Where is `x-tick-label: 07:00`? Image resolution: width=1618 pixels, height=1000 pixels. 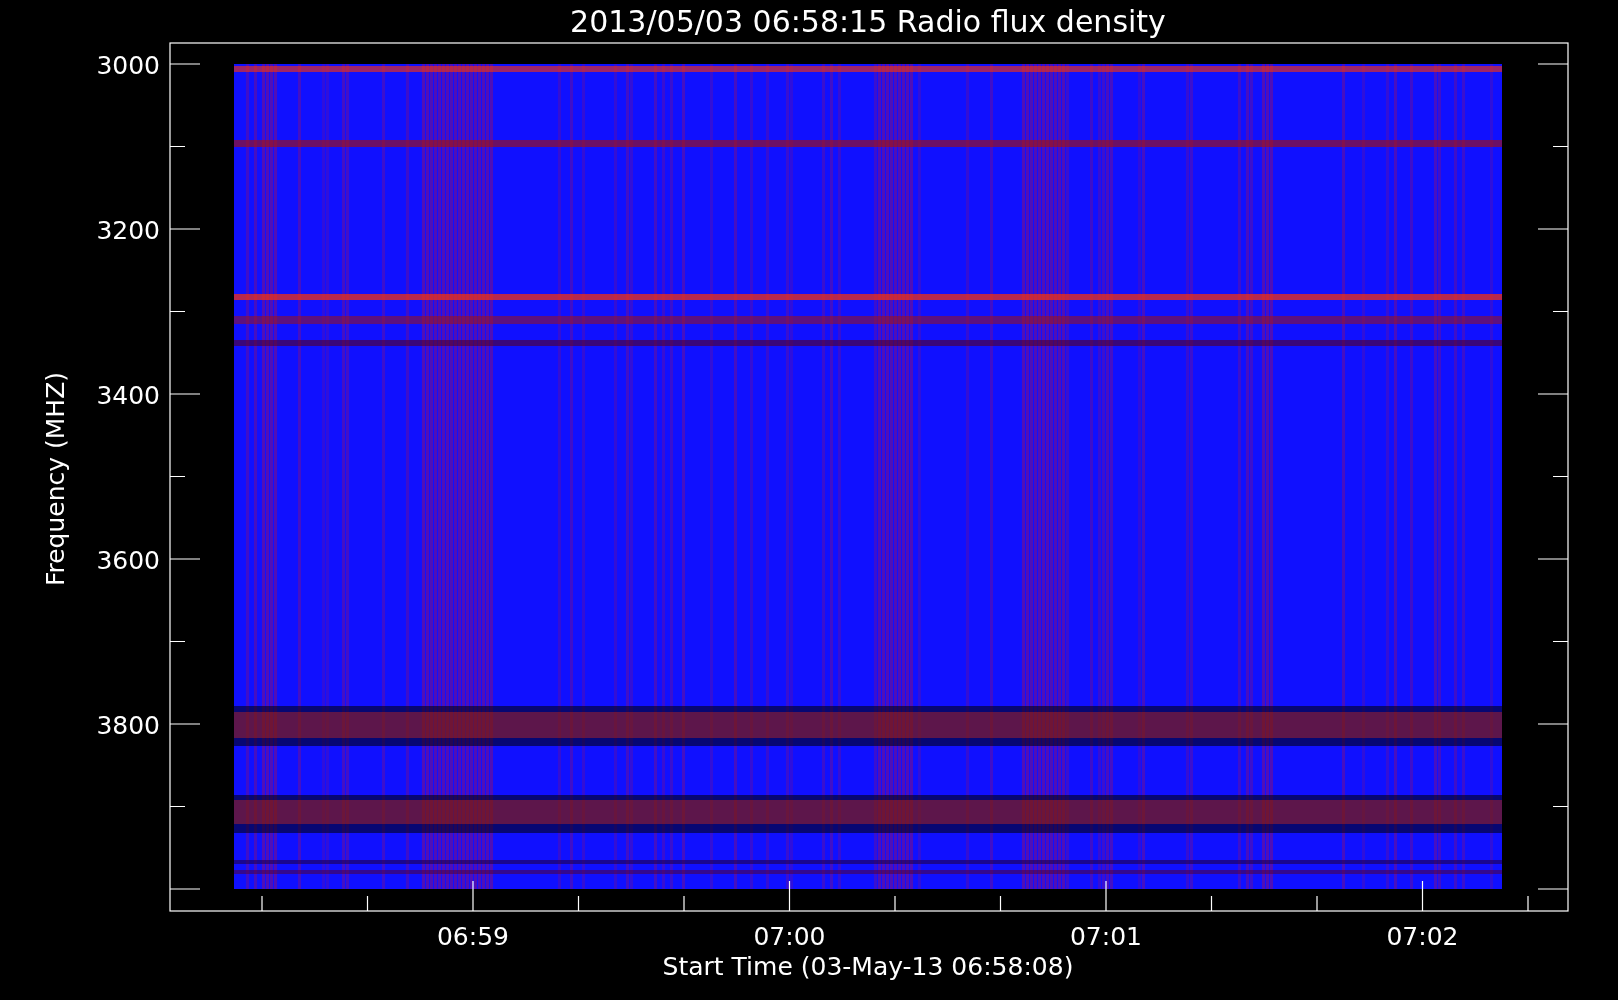 x-tick-label: 07:00 is located at coordinates (789, 936).